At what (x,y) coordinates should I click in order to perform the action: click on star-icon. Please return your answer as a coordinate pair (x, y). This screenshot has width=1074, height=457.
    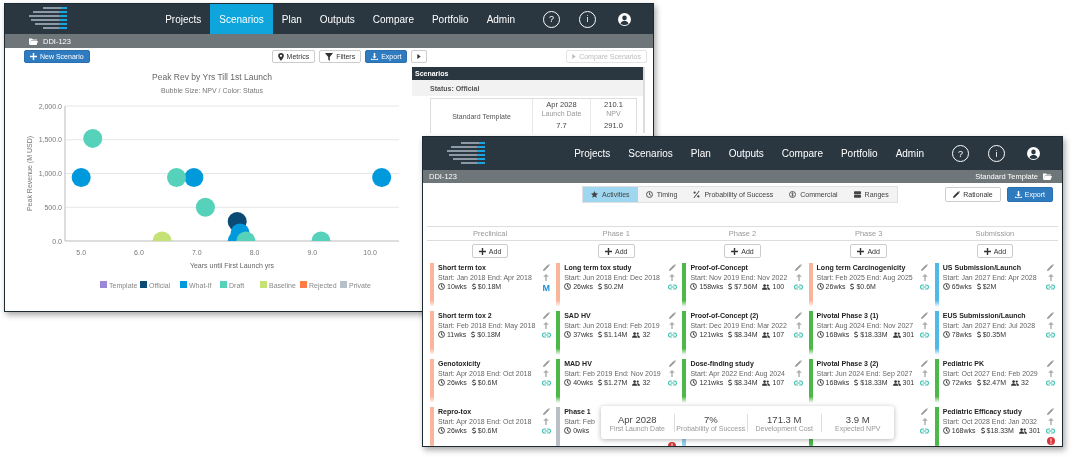
    Looking at the image, I should click on (594, 194).